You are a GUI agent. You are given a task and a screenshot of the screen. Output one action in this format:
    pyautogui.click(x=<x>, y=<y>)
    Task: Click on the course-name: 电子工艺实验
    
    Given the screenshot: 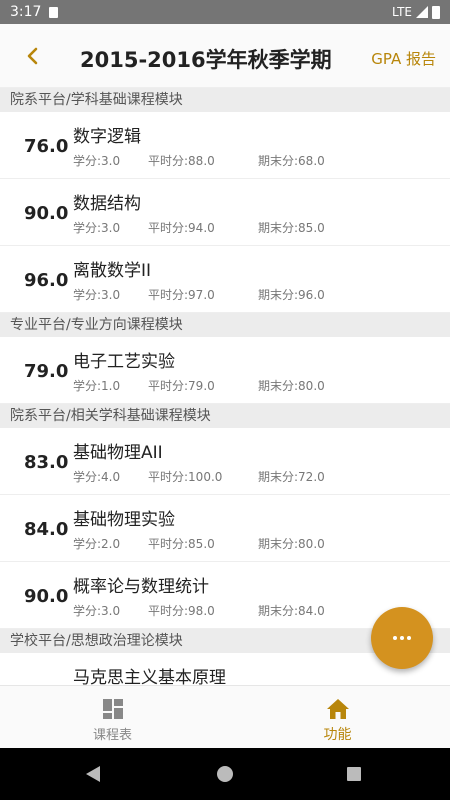 What is the action you would take?
    pyautogui.click(x=124, y=362)
    